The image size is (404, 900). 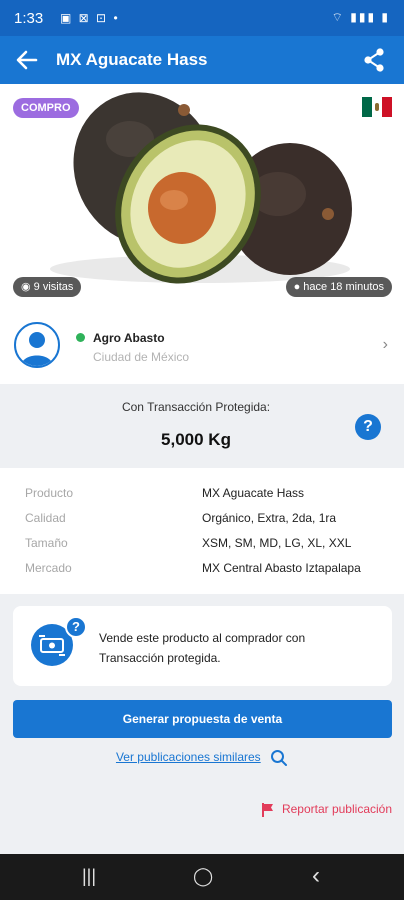 I want to click on online-status-dot, so click(x=80, y=337).